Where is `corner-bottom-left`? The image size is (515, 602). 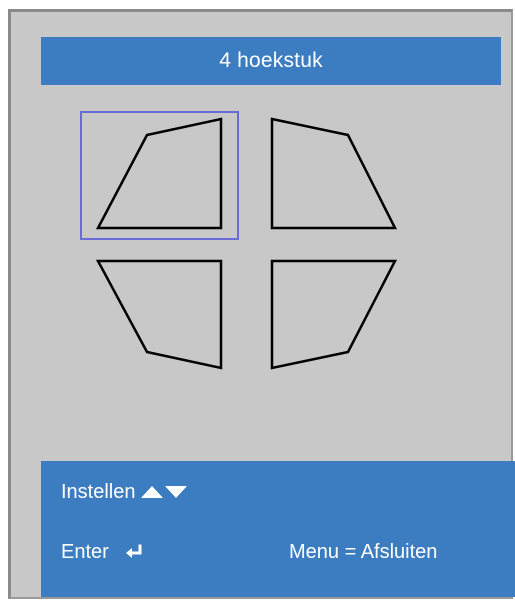 corner-bottom-left is located at coordinates (159, 314).